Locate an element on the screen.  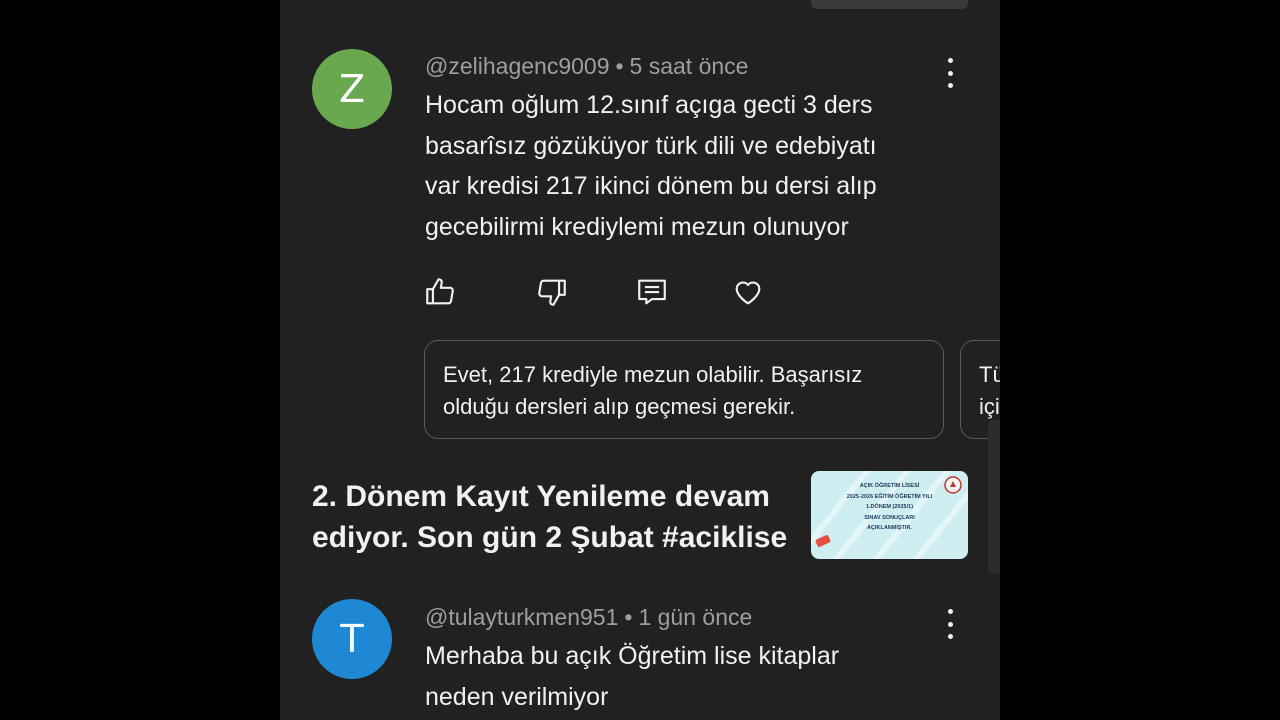
avatar: Z is located at coordinates (352, 89).